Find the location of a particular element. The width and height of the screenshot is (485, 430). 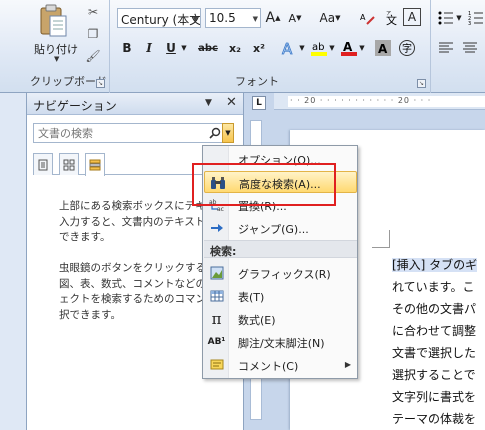

format-painter-icon: 🖌 is located at coordinates (93, 56).